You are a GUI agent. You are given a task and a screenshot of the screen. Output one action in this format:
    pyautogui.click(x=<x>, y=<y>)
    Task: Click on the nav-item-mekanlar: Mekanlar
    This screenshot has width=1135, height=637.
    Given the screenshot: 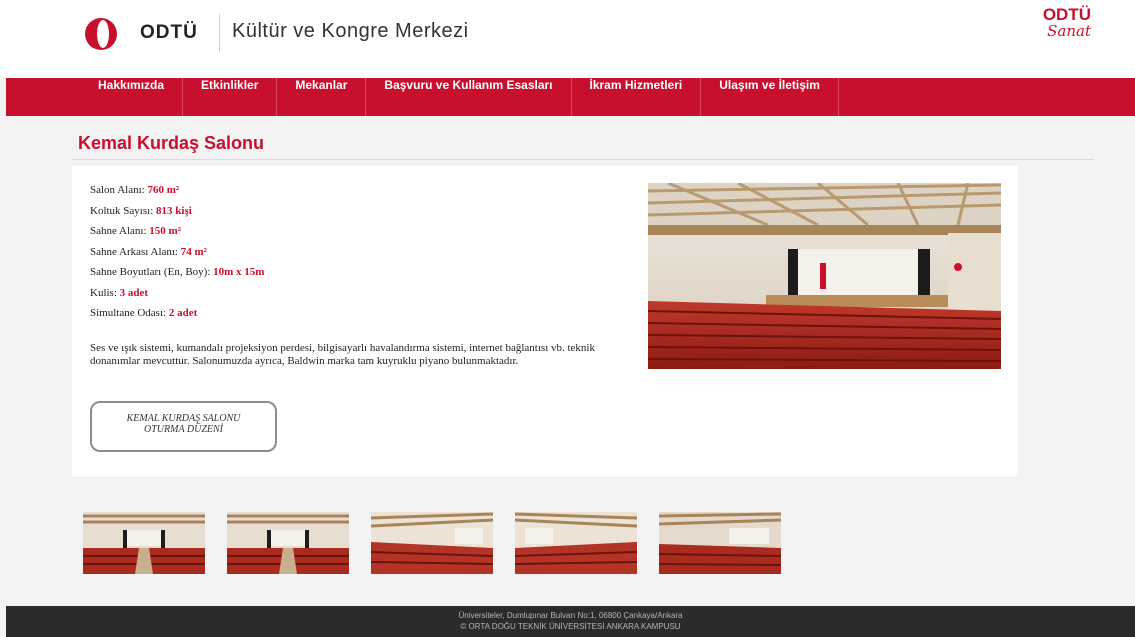 What is the action you would take?
    pyautogui.click(x=322, y=97)
    